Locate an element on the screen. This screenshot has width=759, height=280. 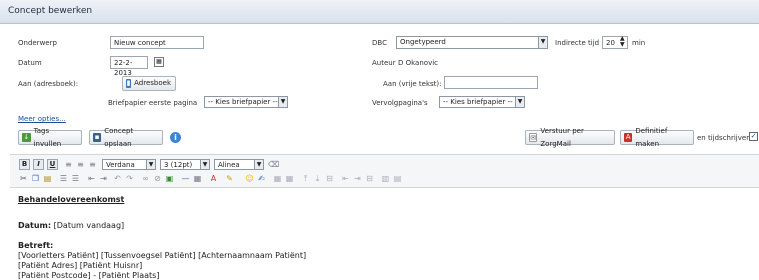
window-title: Concept bewerken is located at coordinates (50, 11).